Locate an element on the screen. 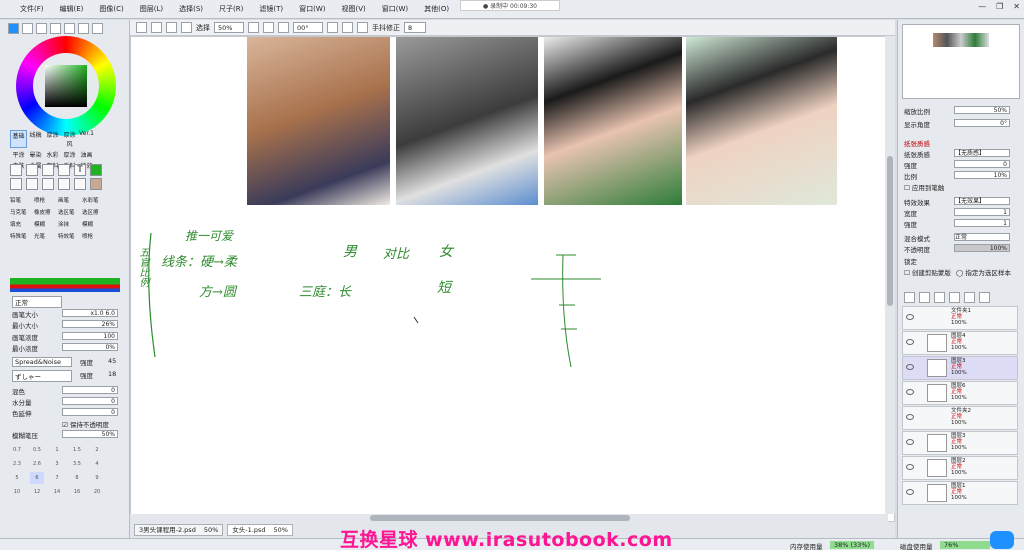  size-cell: 1 is located at coordinates (57, 450).